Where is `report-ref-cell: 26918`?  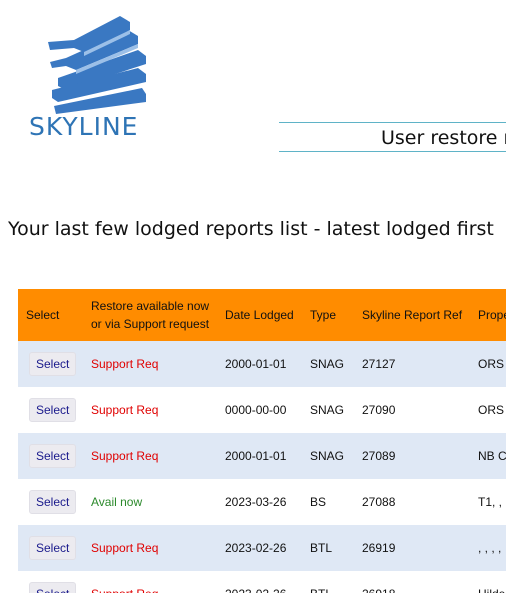
report-ref-cell: 26918 is located at coordinates (412, 582).